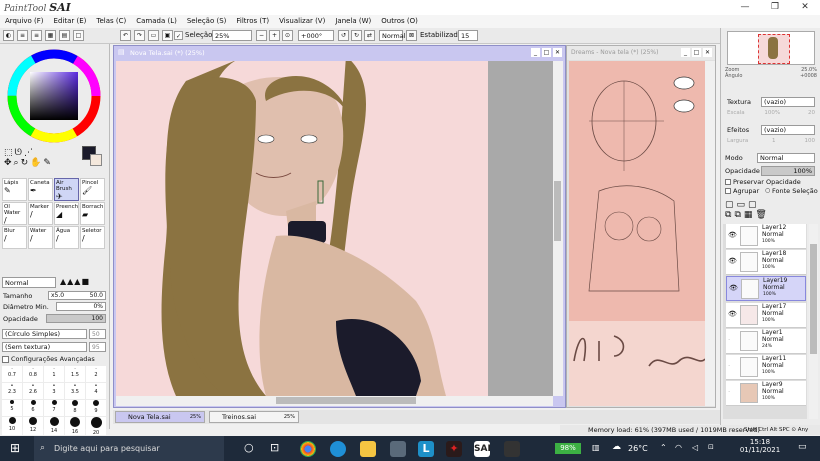  What do you see at coordinates (54, 391) in the screenshot?
I see `size-preset: • 3` at bounding box center [54, 391].